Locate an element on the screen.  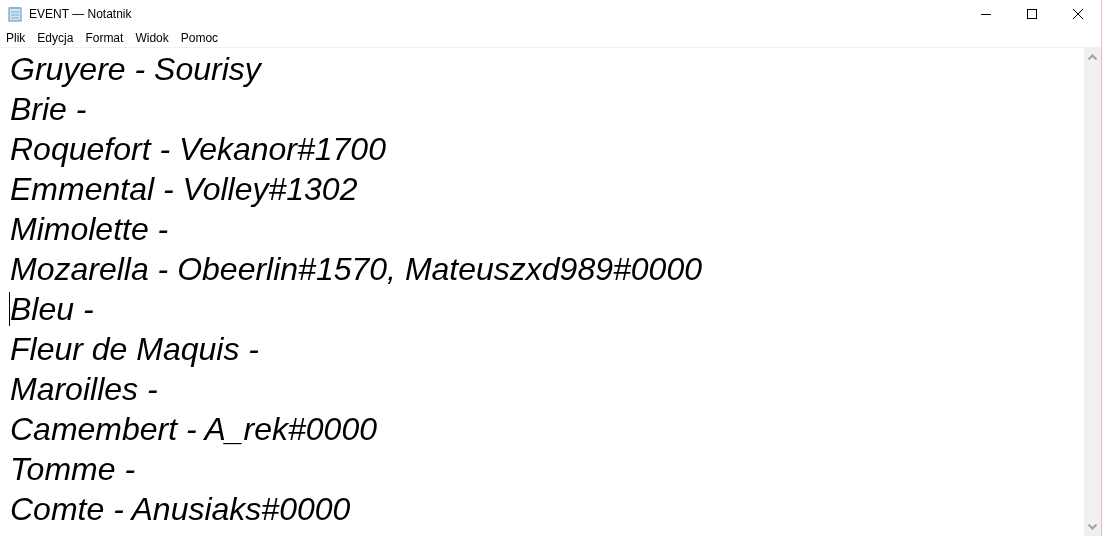
menu-item: Format is located at coordinates (104, 37).